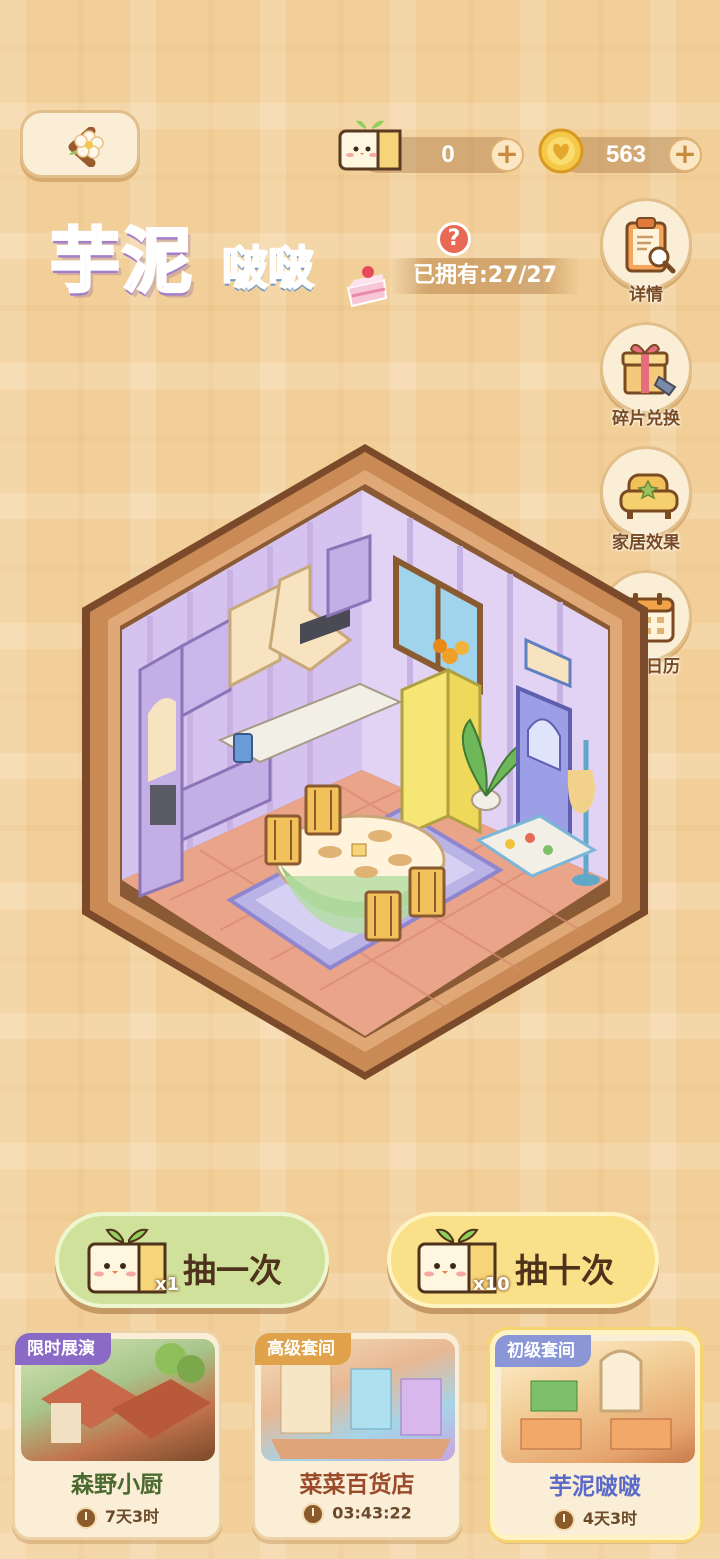  I want to click on add-coin-button: +, so click(685, 155).